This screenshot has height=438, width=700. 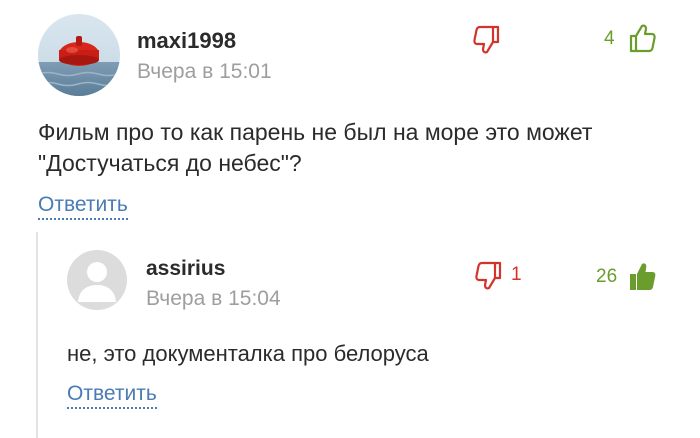 I want to click on default-user-icon, so click(x=97, y=280).